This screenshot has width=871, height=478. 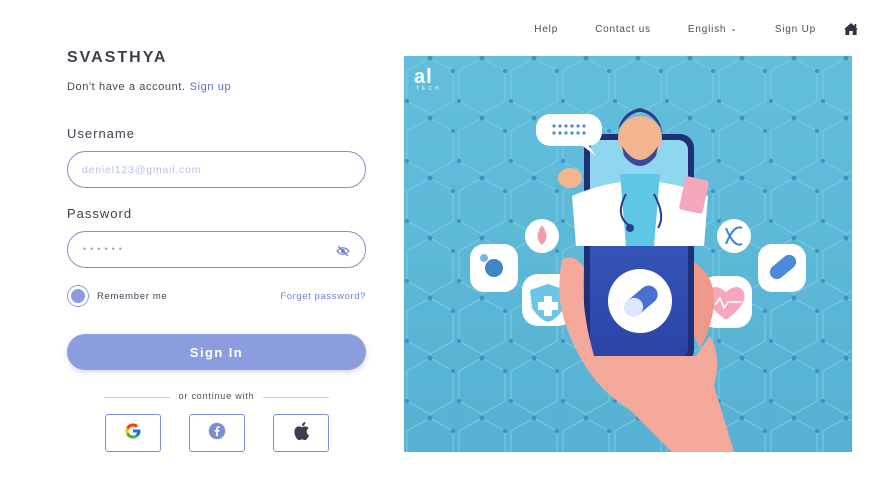 What do you see at coordinates (795, 29) in the screenshot?
I see `nav-signup-link: Sign Up` at bounding box center [795, 29].